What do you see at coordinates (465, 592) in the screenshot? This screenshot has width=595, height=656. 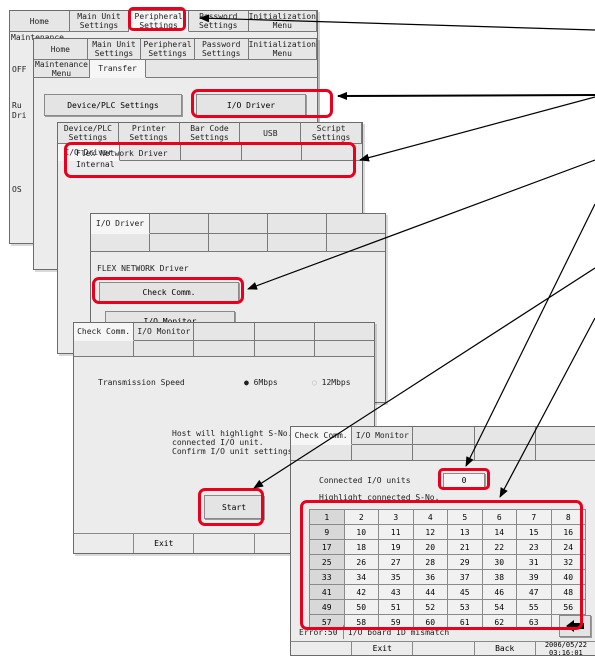 I see `unit-cell: 45` at bounding box center [465, 592].